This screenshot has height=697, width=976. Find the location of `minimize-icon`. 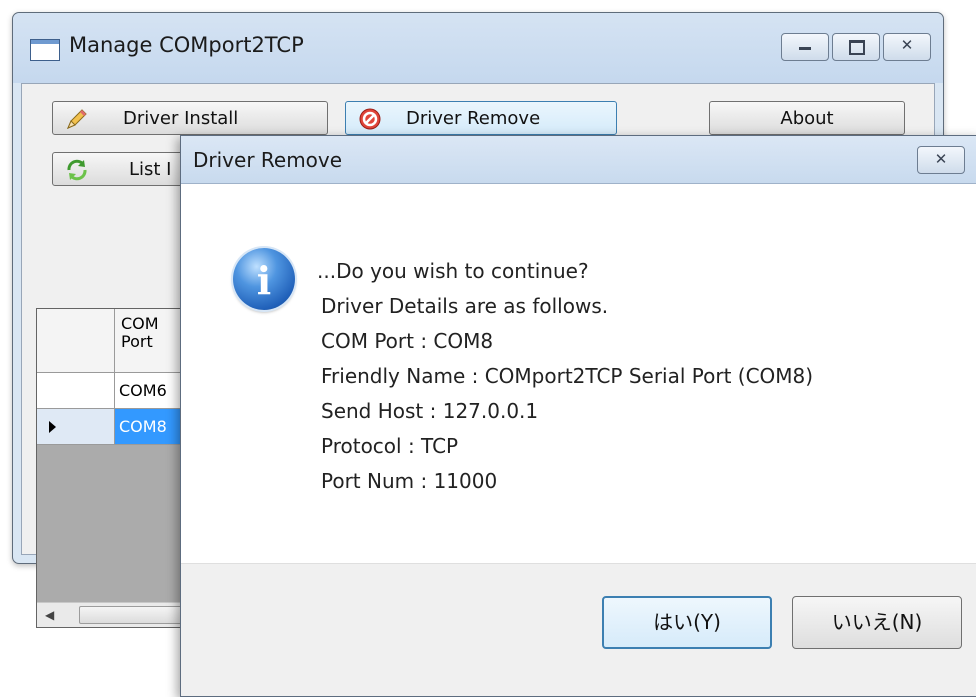

minimize-icon is located at coordinates (805, 48).